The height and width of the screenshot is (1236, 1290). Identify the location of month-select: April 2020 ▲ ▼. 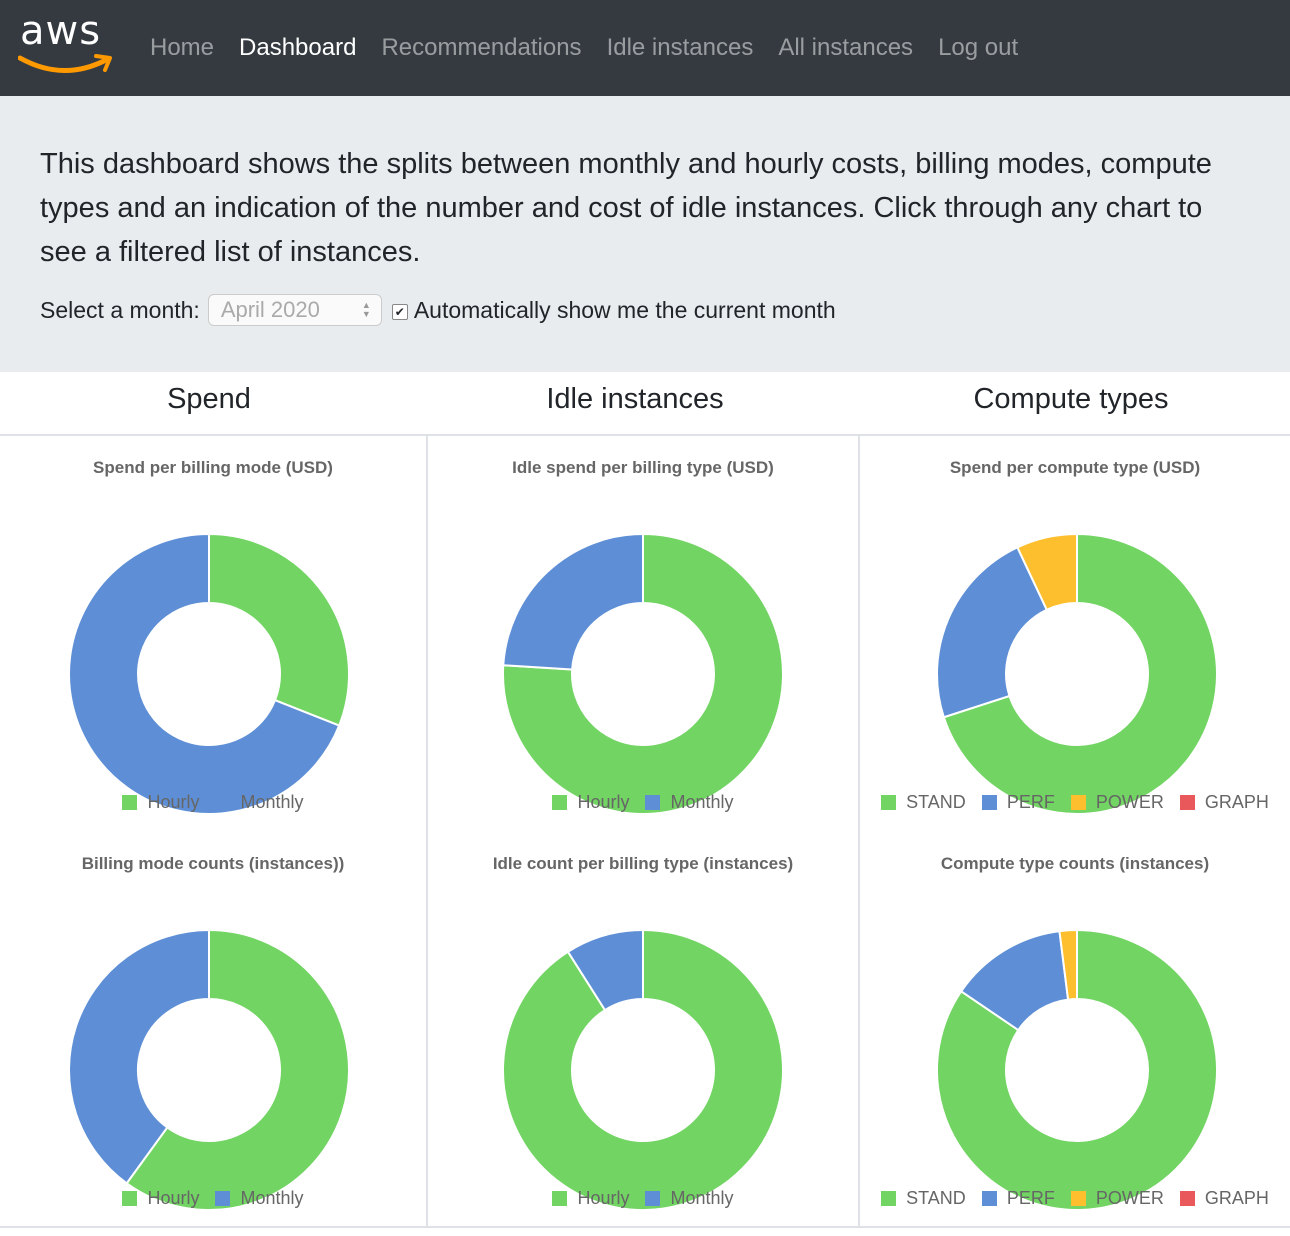
(294, 310).